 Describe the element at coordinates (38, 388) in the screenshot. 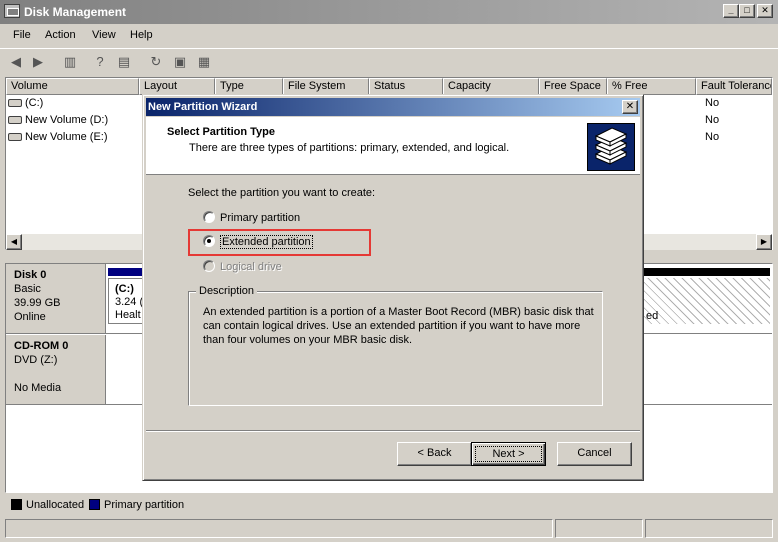

I see `cdrom-0-status: No Media` at that location.